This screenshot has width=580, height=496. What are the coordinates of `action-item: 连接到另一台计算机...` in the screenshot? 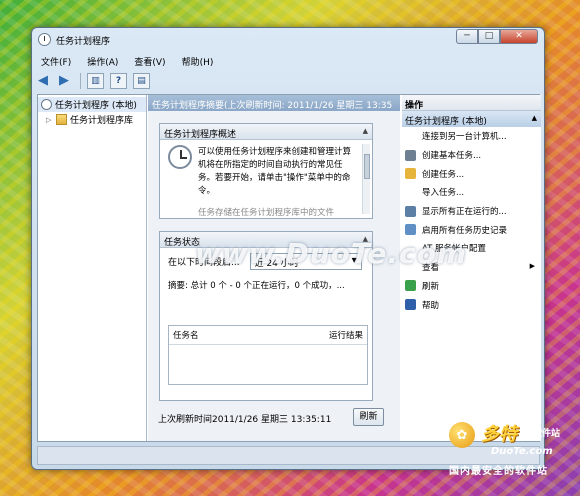 It's located at (471, 136).